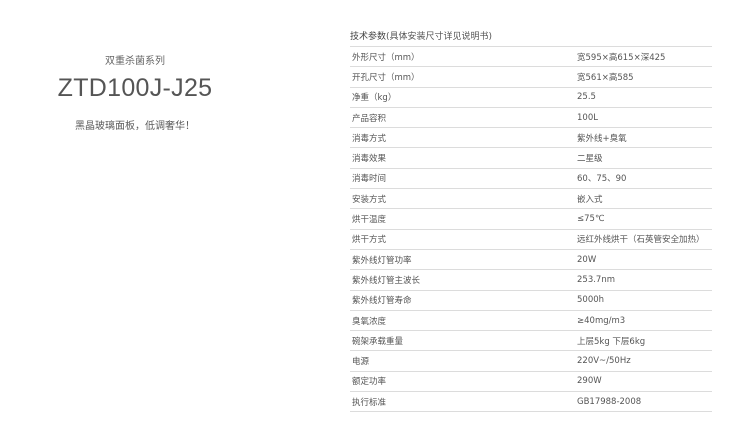 The height and width of the screenshot is (430, 750). I want to click on spec-label: 电源, so click(361, 362).